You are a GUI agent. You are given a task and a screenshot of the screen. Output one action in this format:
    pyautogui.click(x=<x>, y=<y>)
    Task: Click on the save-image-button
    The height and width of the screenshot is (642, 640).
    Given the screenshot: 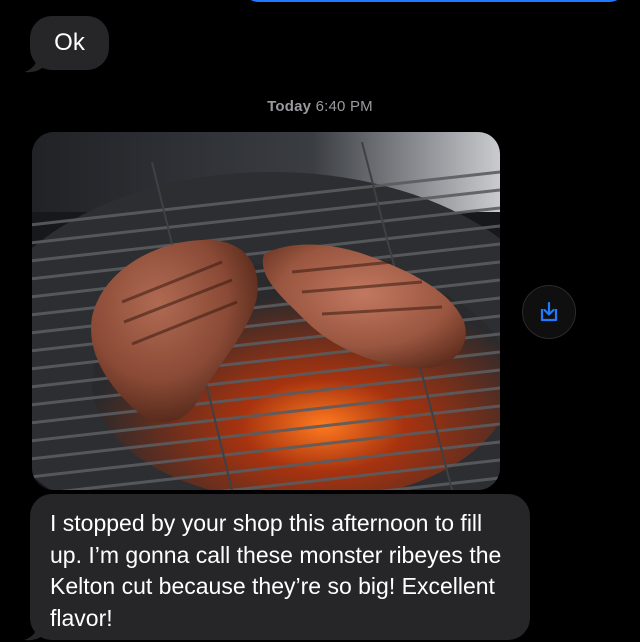 What is the action you would take?
    pyautogui.click(x=549, y=312)
    